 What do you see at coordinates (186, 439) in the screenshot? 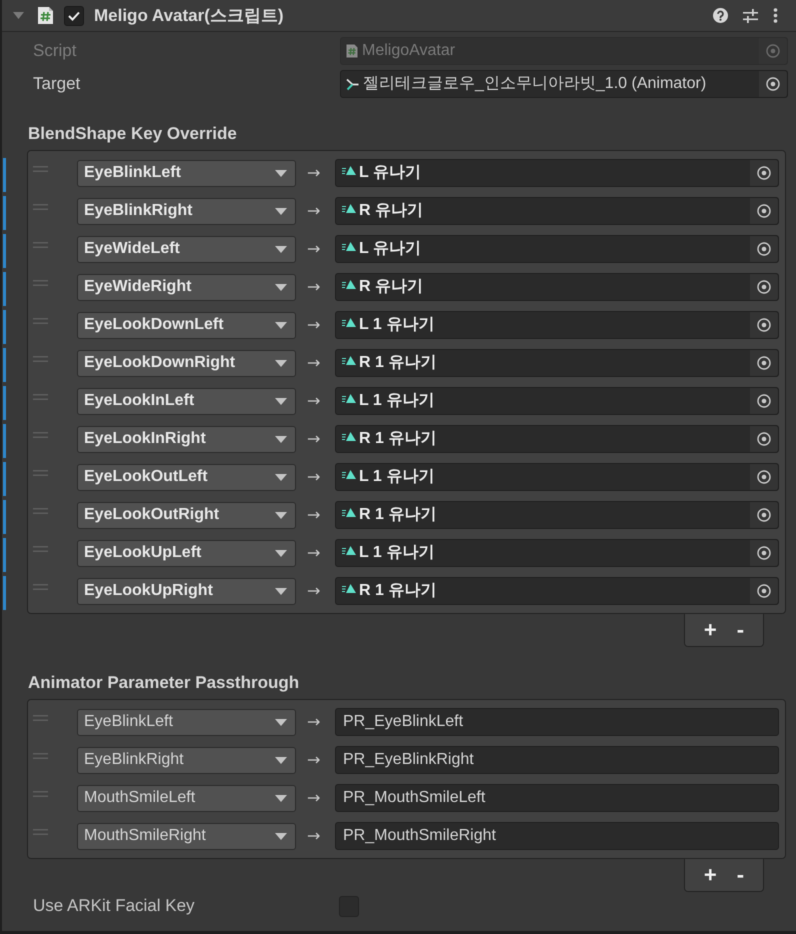
I see `key-dropdown: EyeLookInRight` at bounding box center [186, 439].